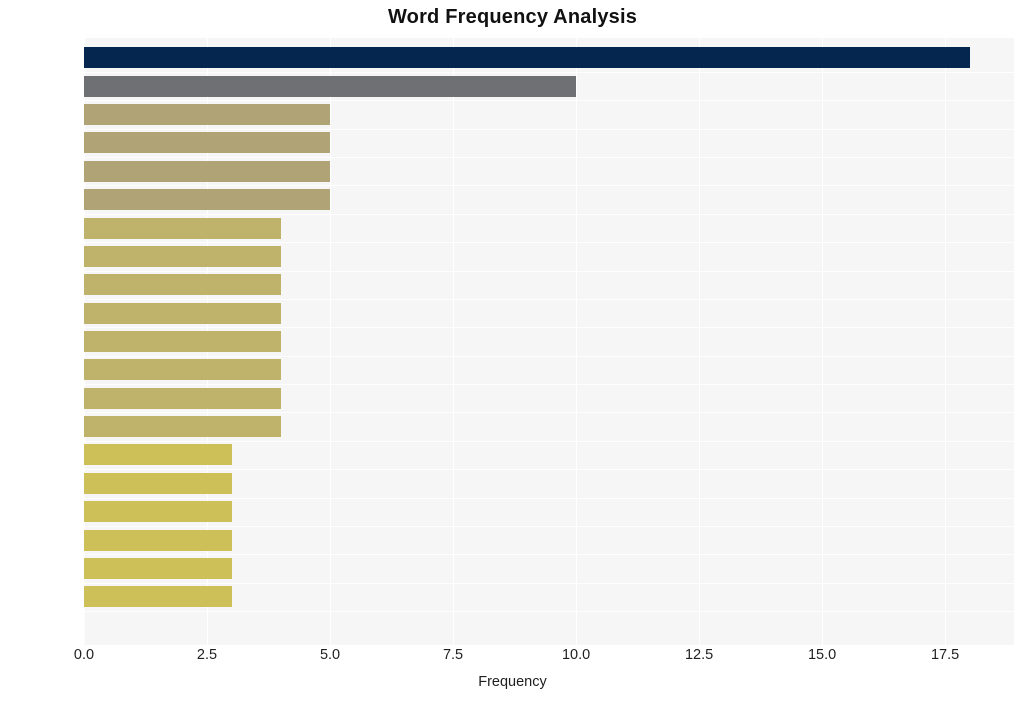 The width and height of the screenshot is (1025, 701). Describe the element at coordinates (330, 655) in the screenshot. I see `x-tick-label-5.0: 5.0` at that location.